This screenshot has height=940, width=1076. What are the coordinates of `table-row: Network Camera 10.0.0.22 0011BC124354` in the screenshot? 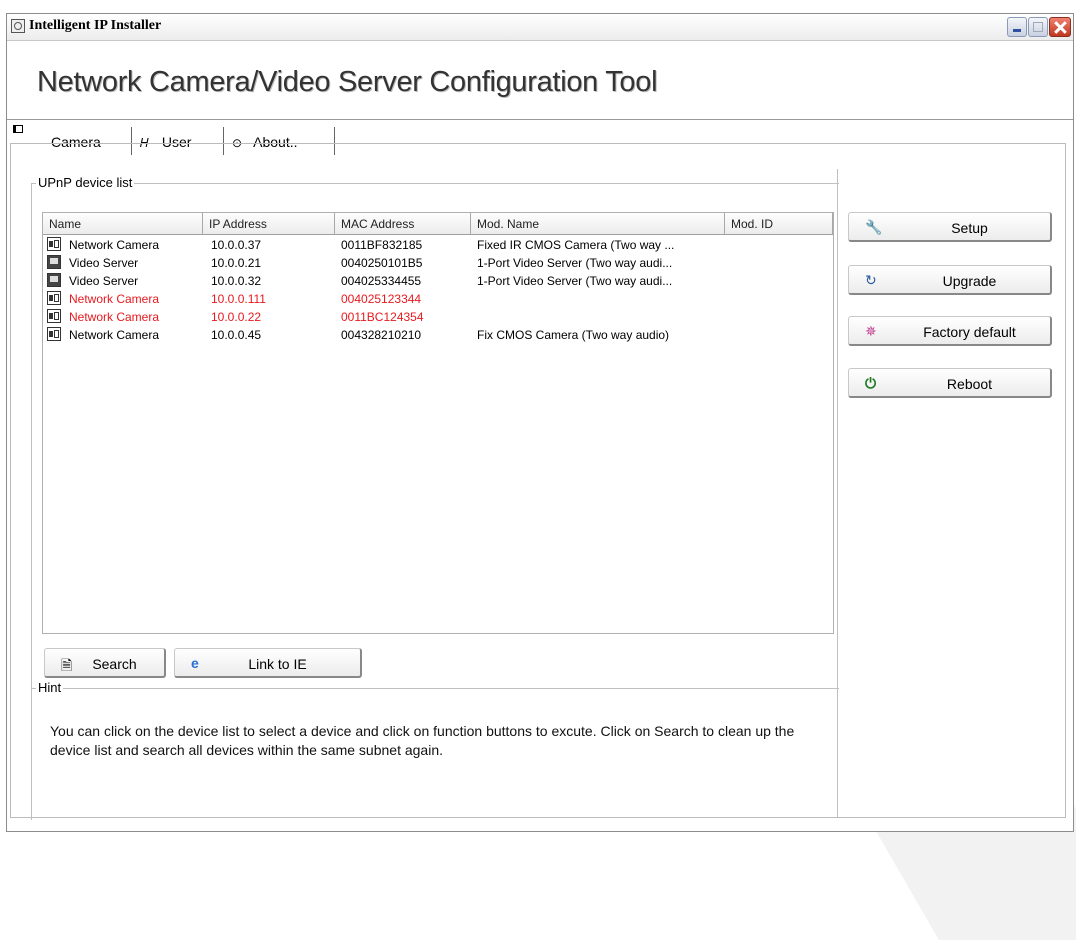 It's located at (438, 317).